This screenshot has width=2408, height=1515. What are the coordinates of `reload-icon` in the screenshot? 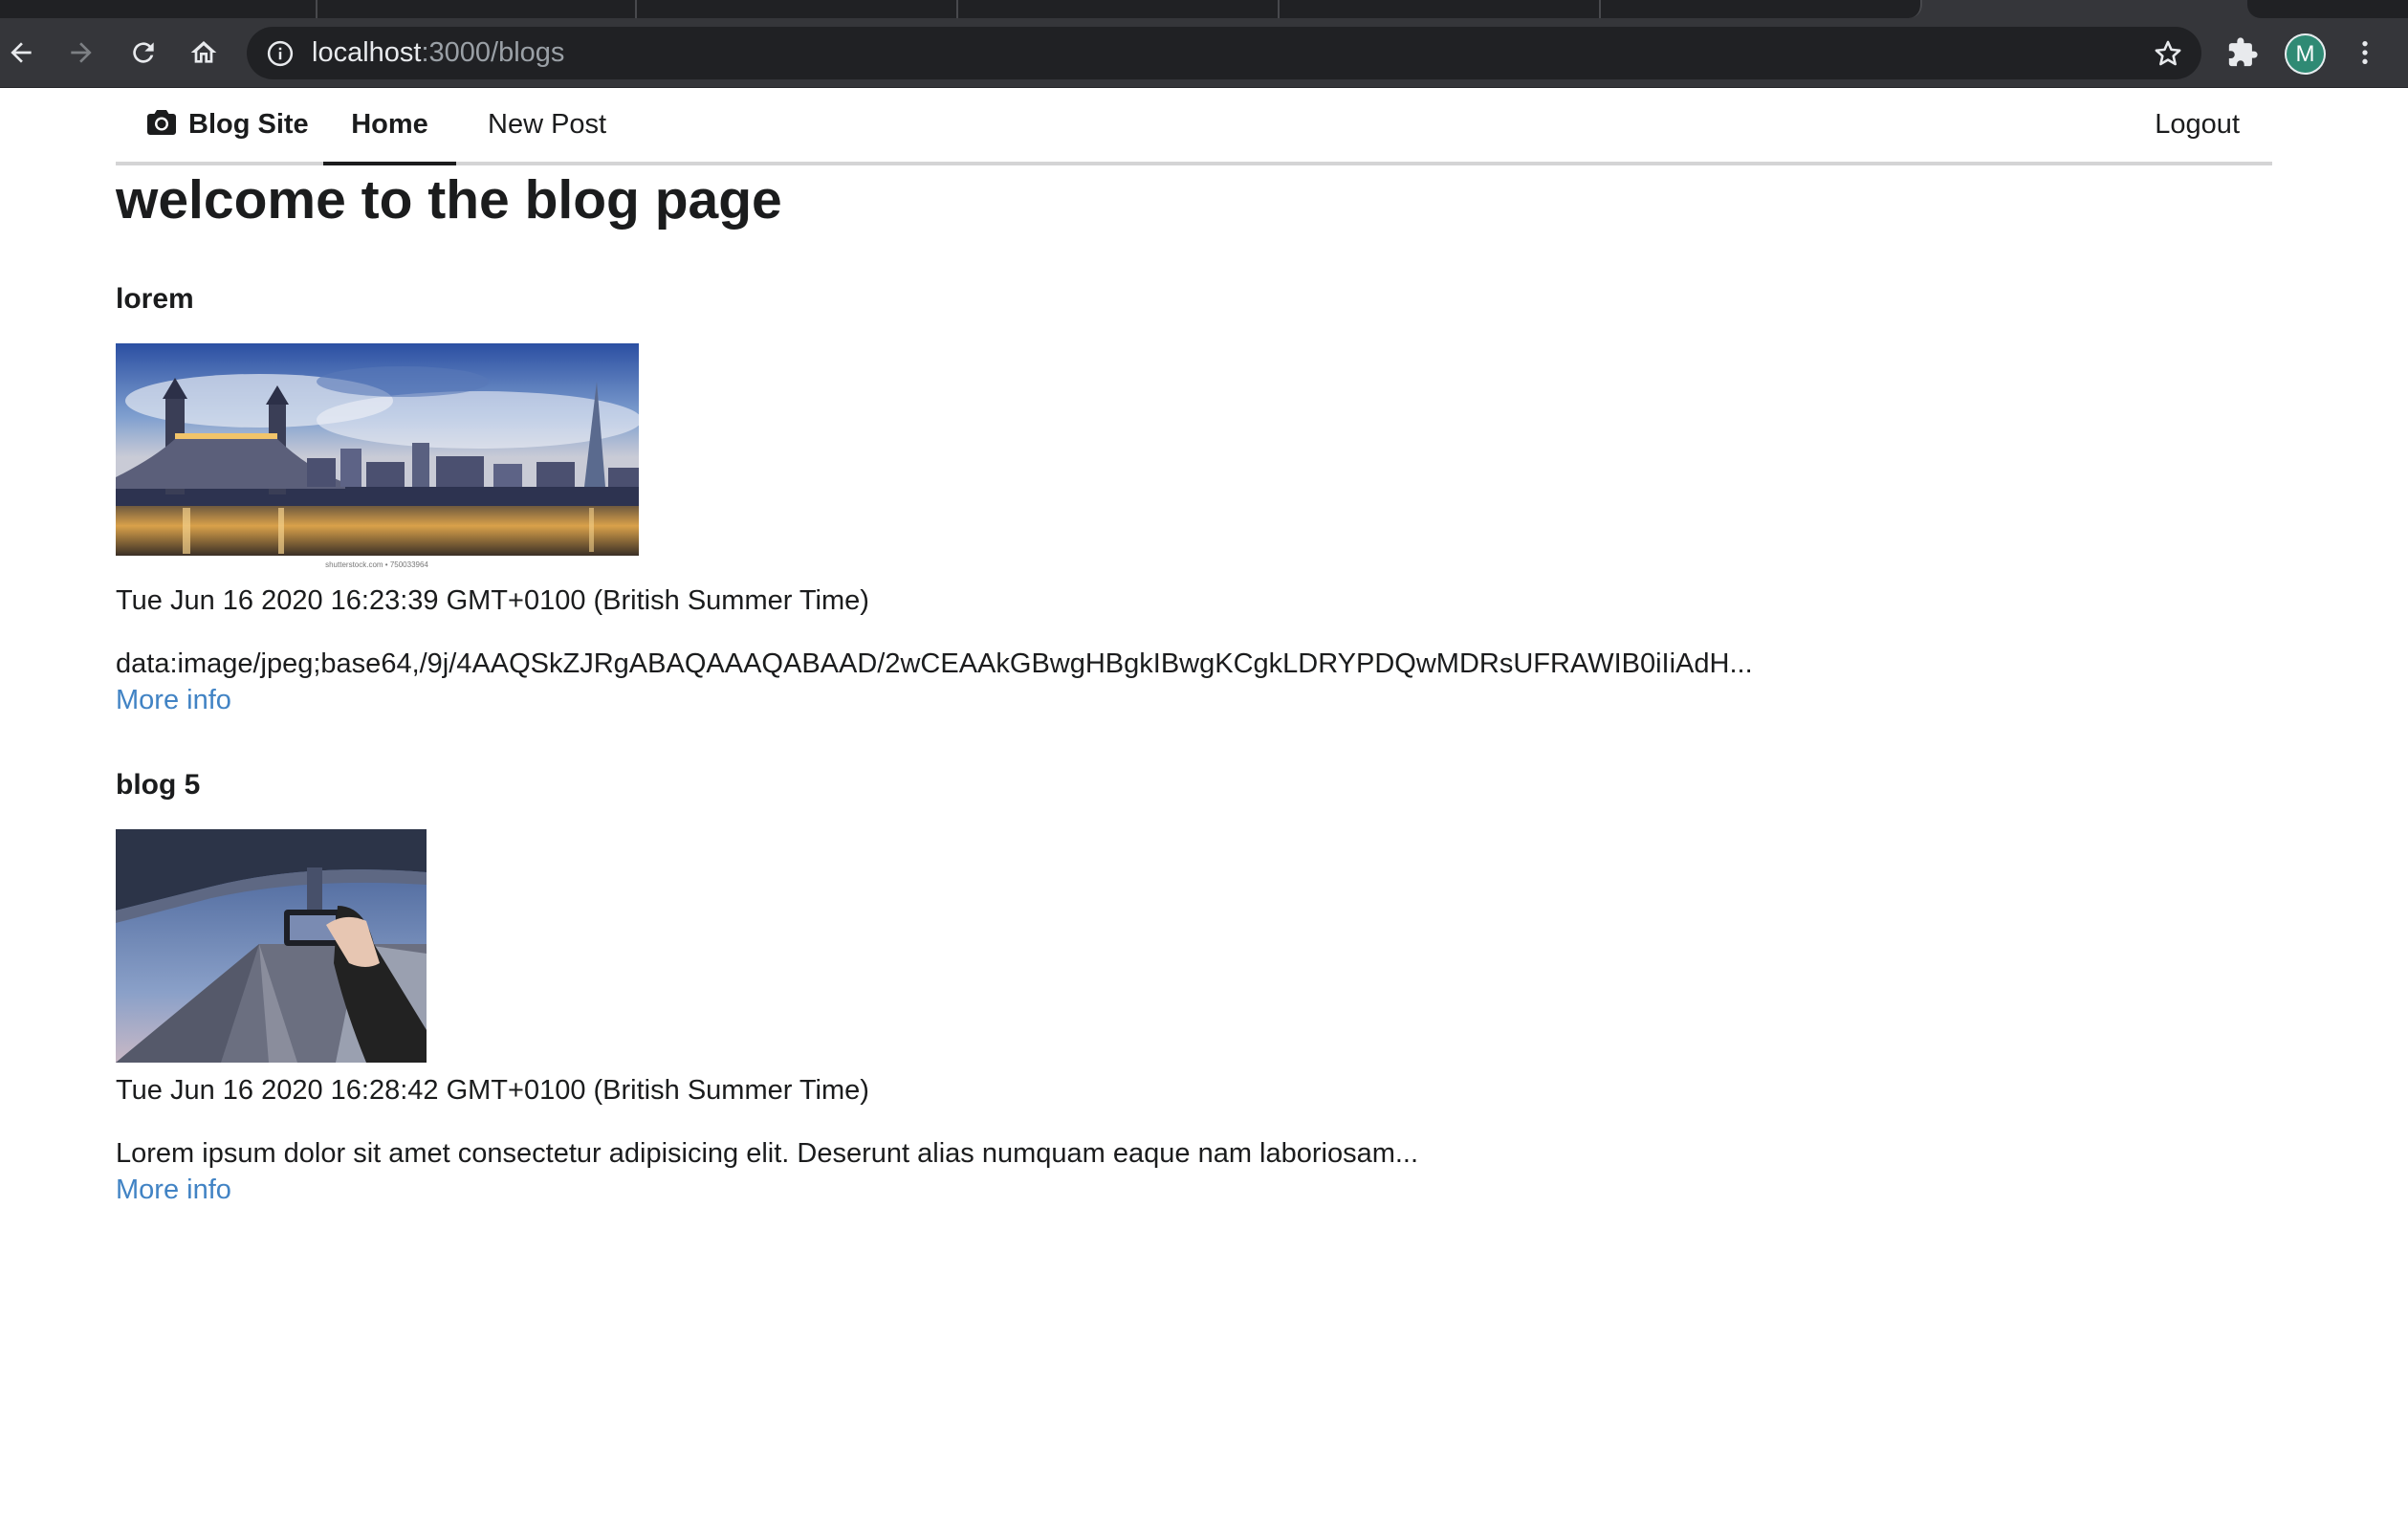 It's located at (144, 52).